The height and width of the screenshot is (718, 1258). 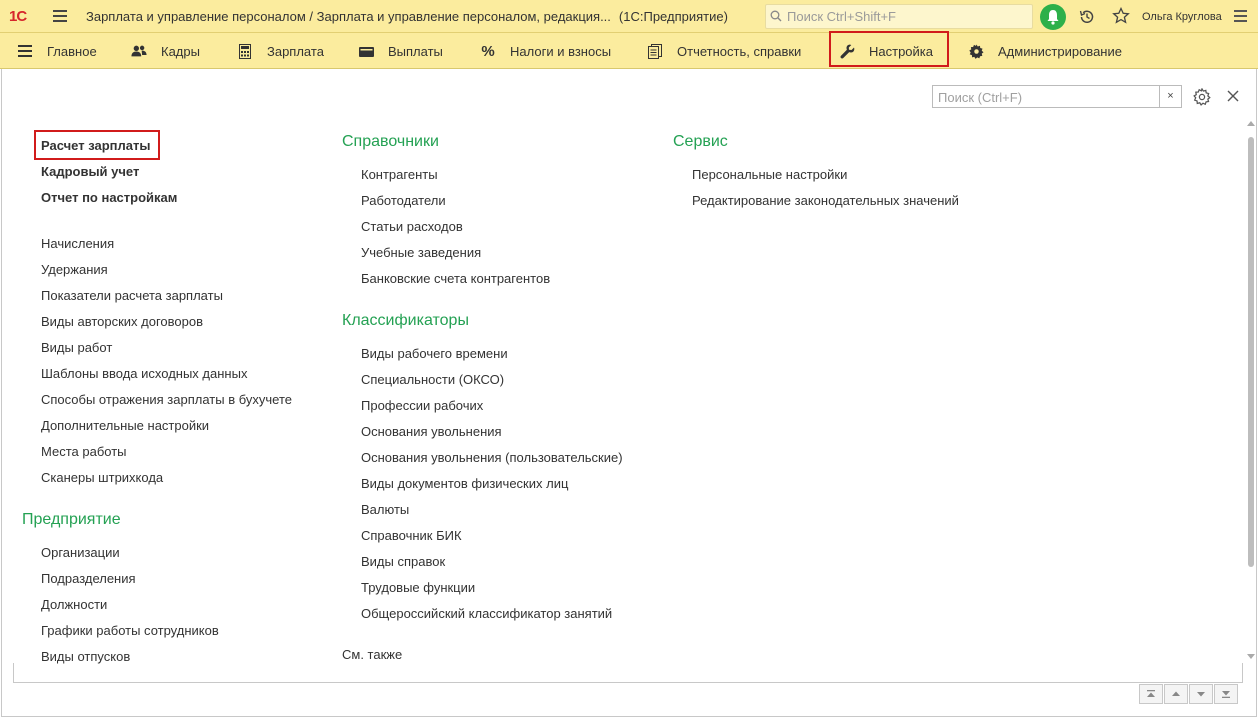 What do you see at coordinates (144, 373) in the screenshot?
I see `link-input-templates: Шаблоны ввода исходных данных` at bounding box center [144, 373].